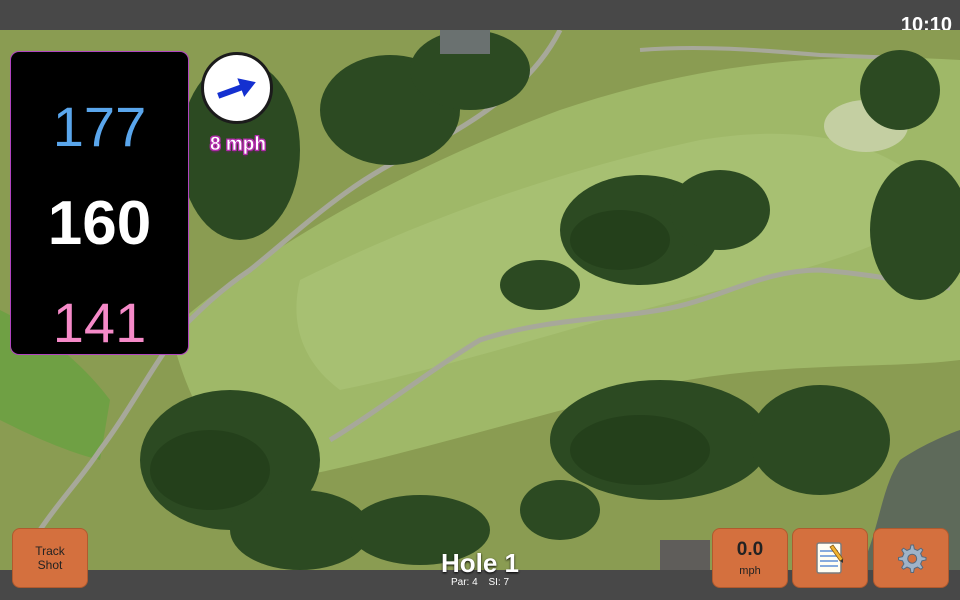 The image size is (960, 600). Describe the element at coordinates (99, 223) in the screenshot. I see `middle-distance: 160` at that location.